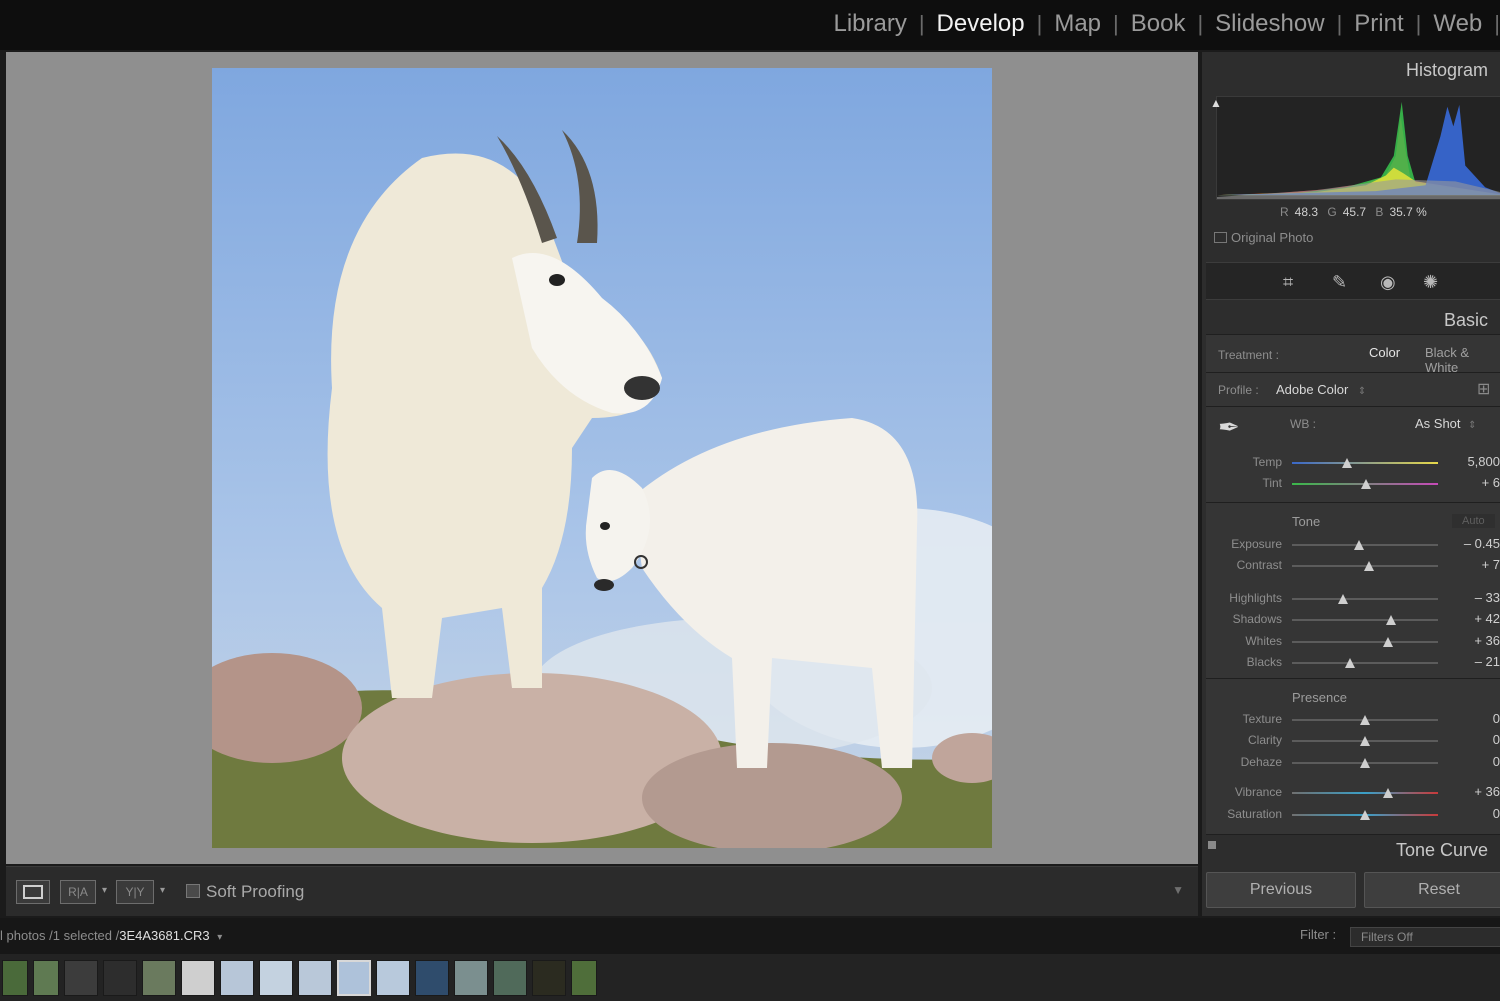 Image resolution: width=1500 pixels, height=1001 pixels. What do you see at coordinates (1446, 423) in the screenshot?
I see `wb-dropdown: As Shot ⇕` at bounding box center [1446, 423].